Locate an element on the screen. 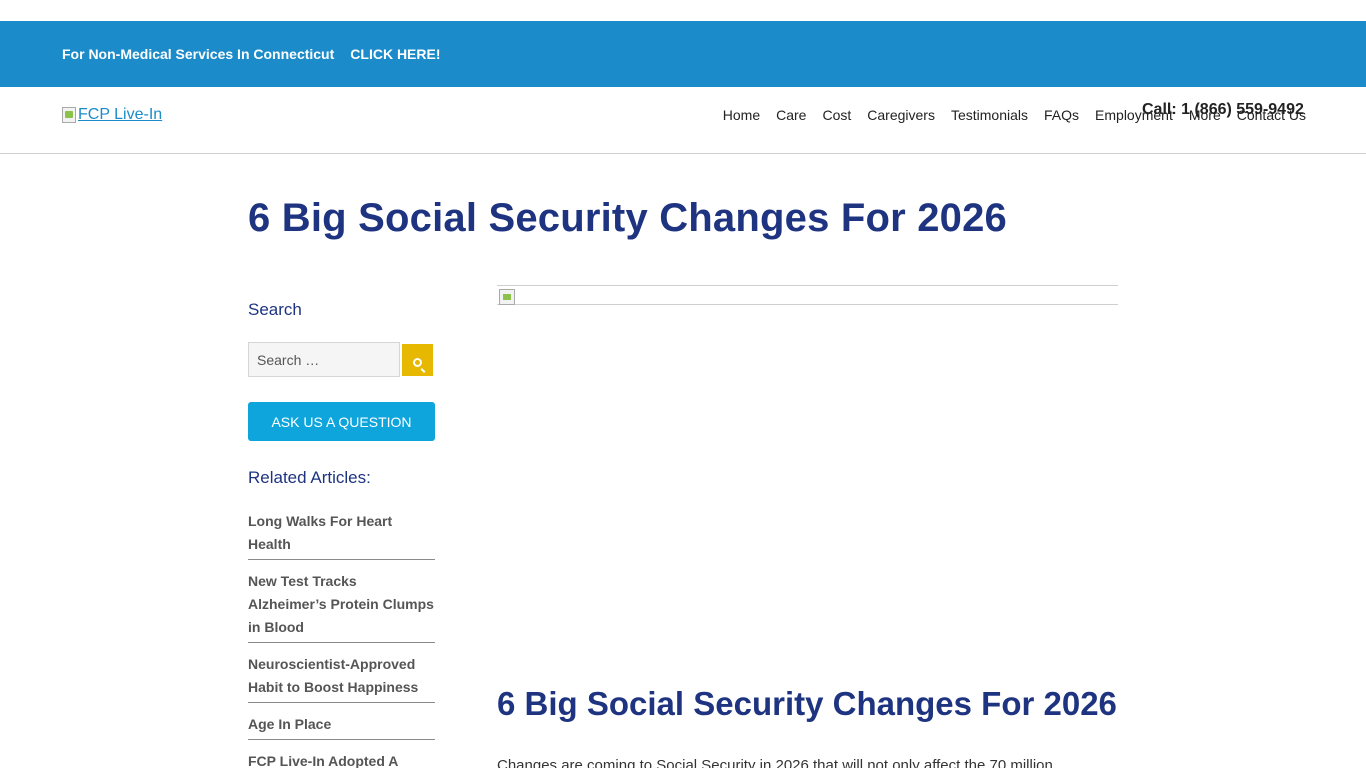 This screenshot has width=1366, height=768. search-form is located at coordinates (341, 359).